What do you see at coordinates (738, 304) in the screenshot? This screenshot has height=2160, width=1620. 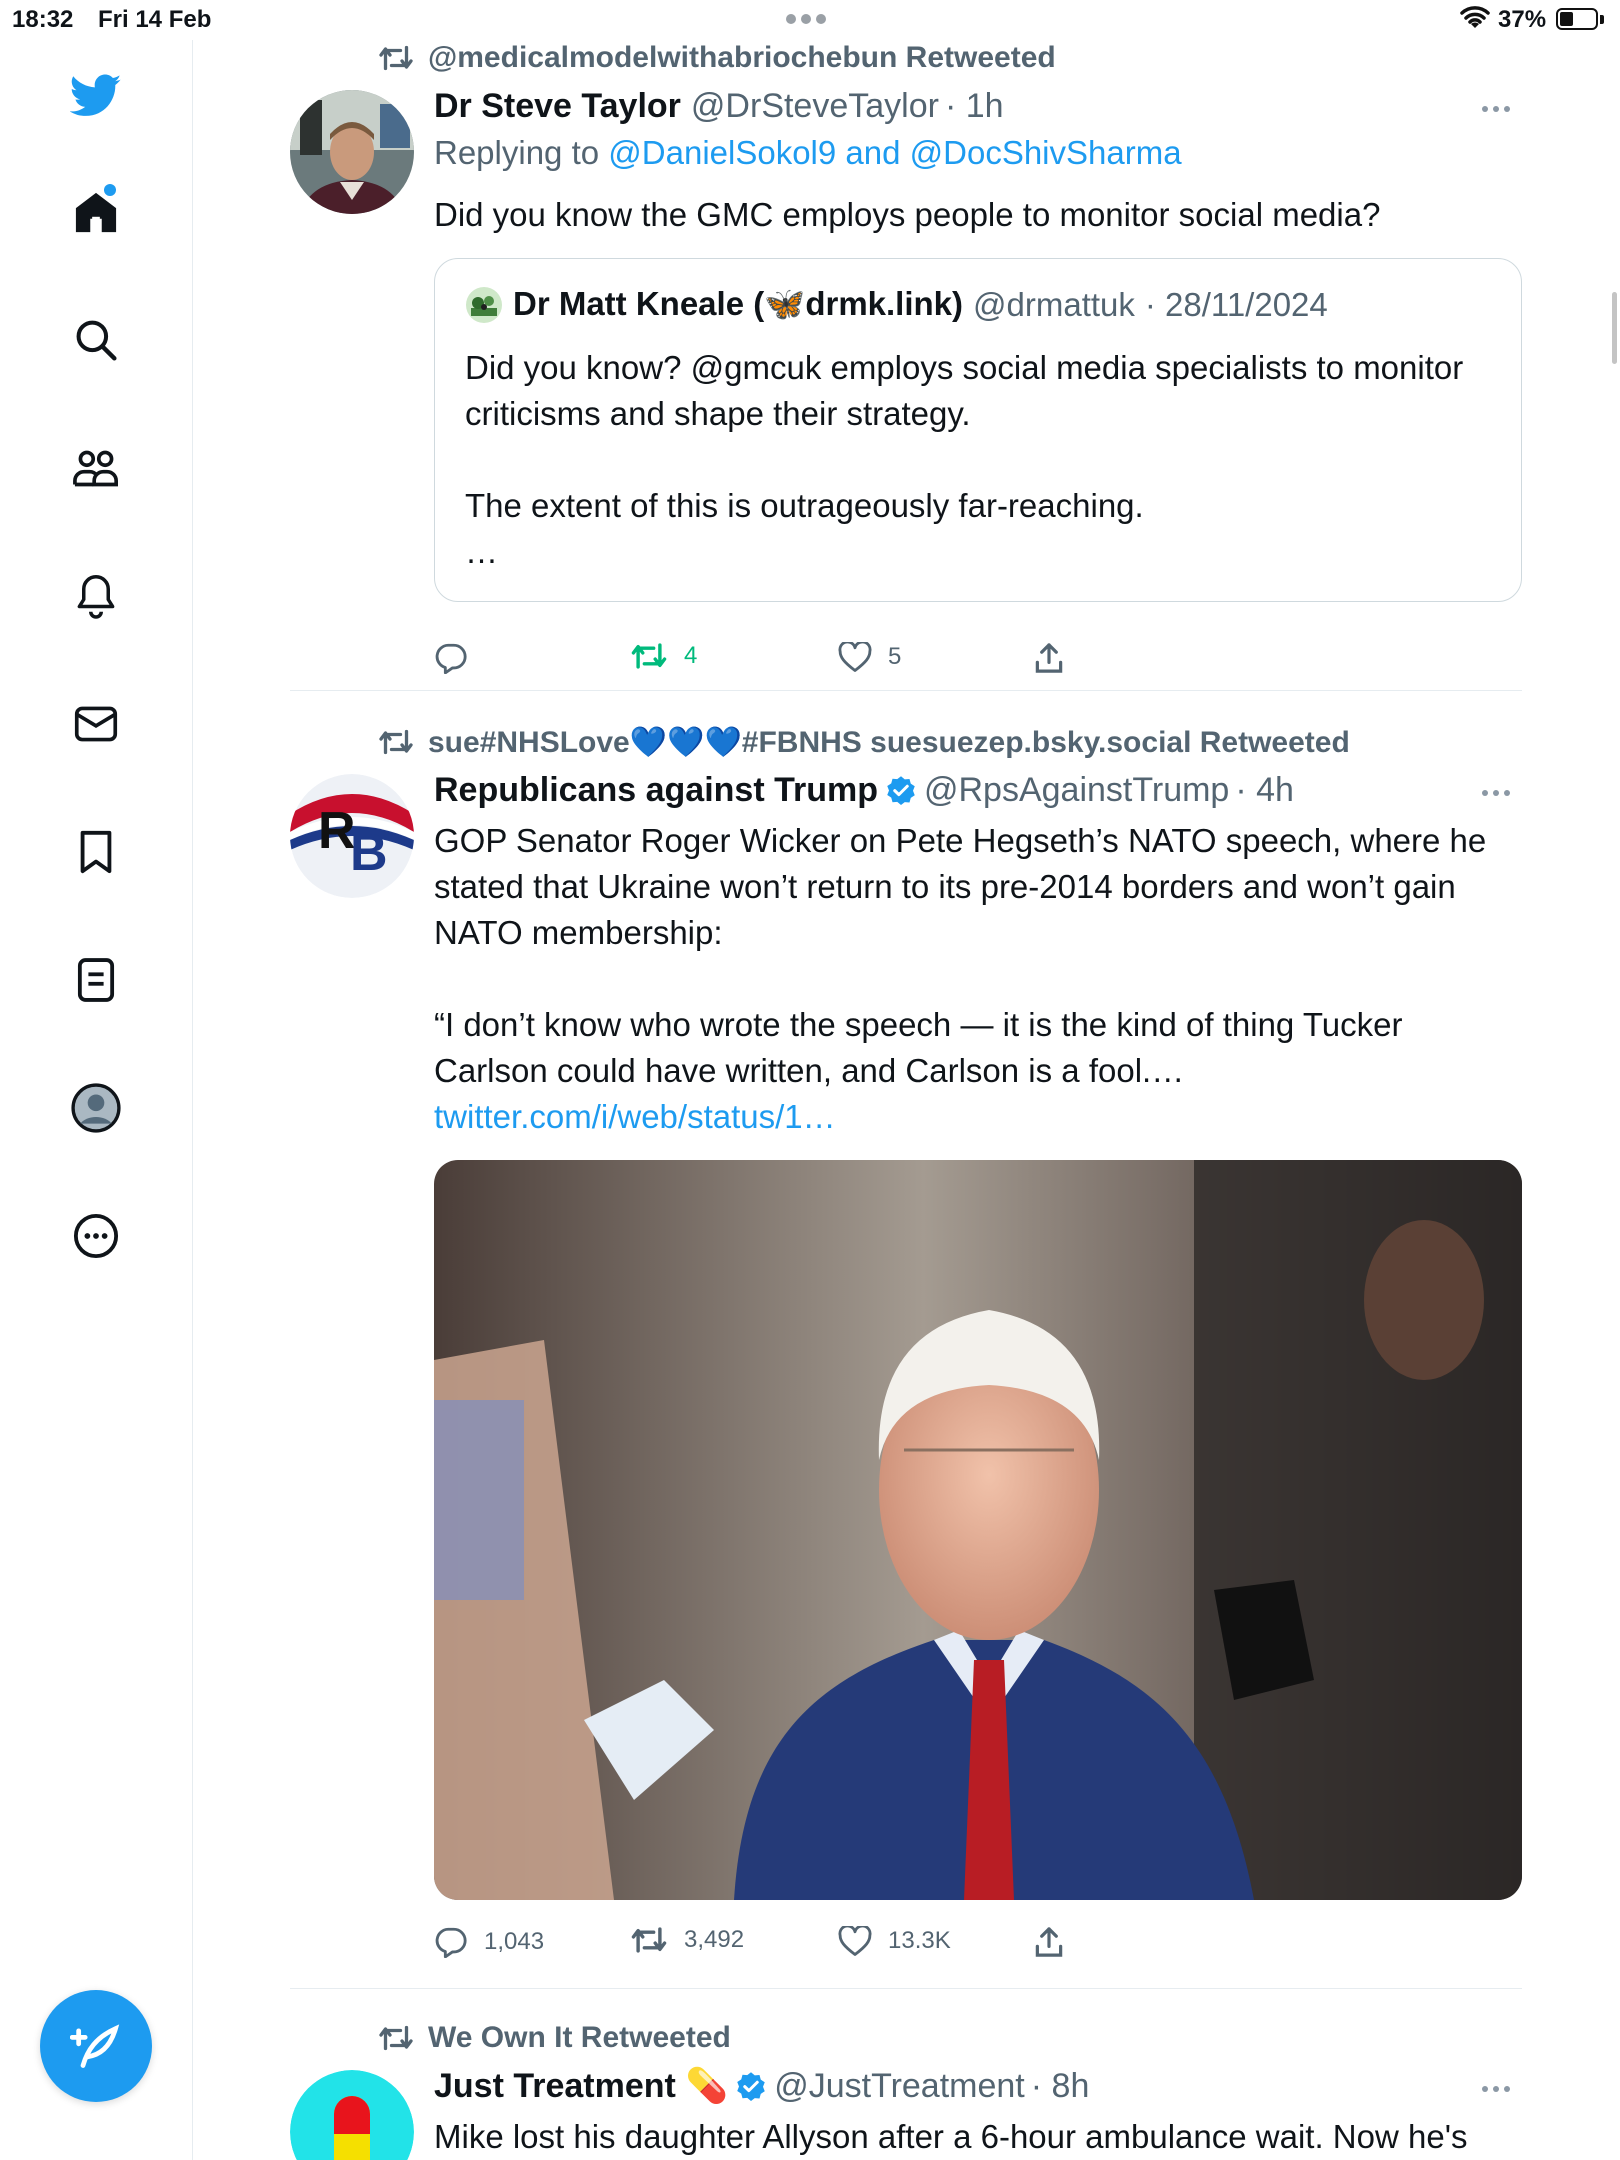 I see `quote-author-name: Dr Matt Kneale (🦋drmk.link)` at bounding box center [738, 304].